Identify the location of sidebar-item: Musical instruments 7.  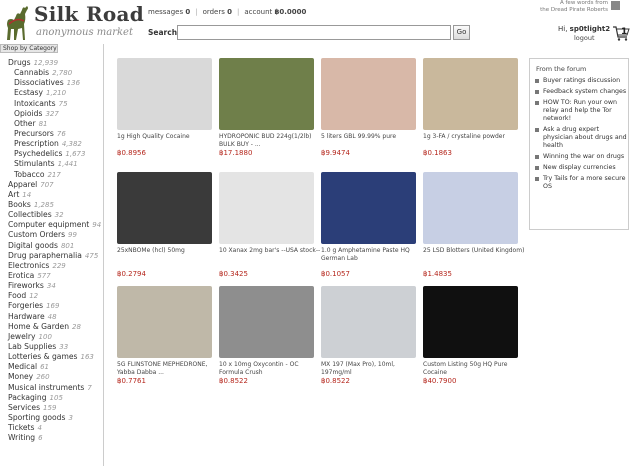
(52, 388).